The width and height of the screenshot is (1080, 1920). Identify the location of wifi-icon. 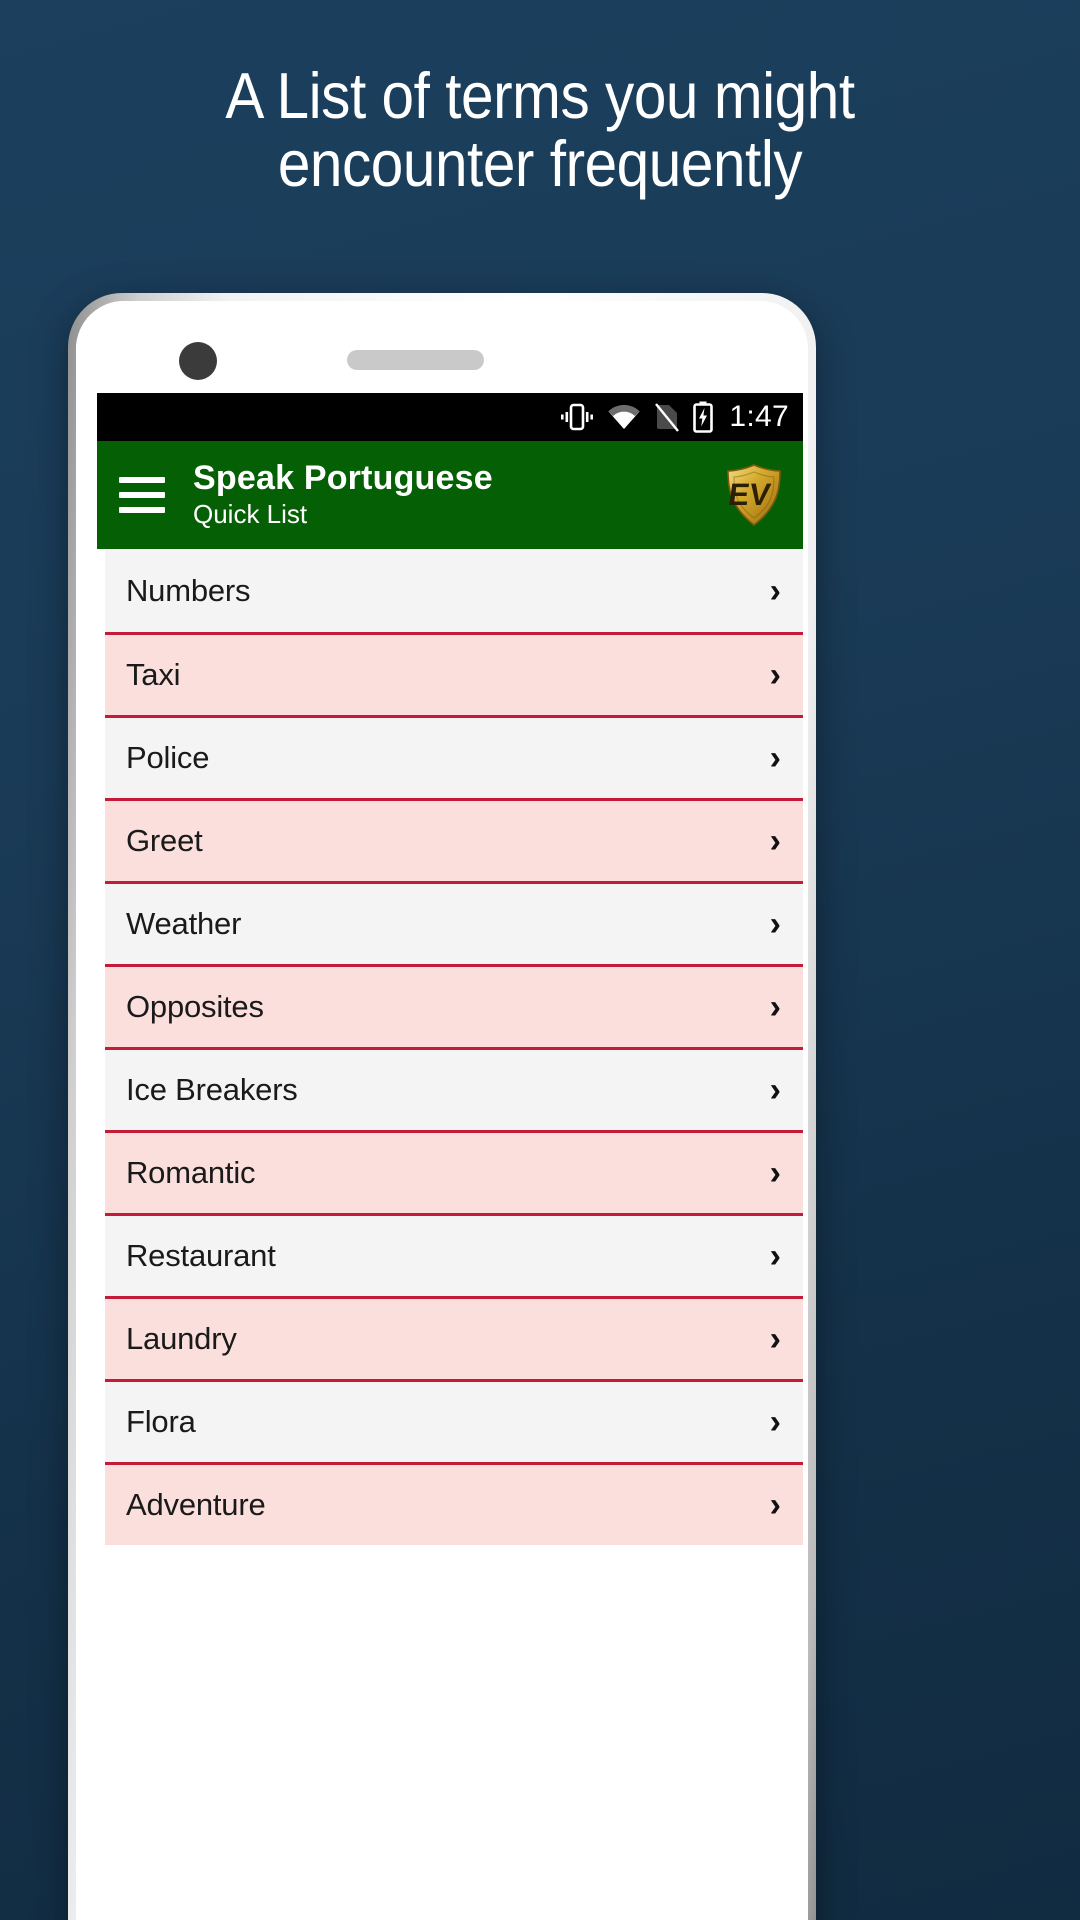
(624, 417).